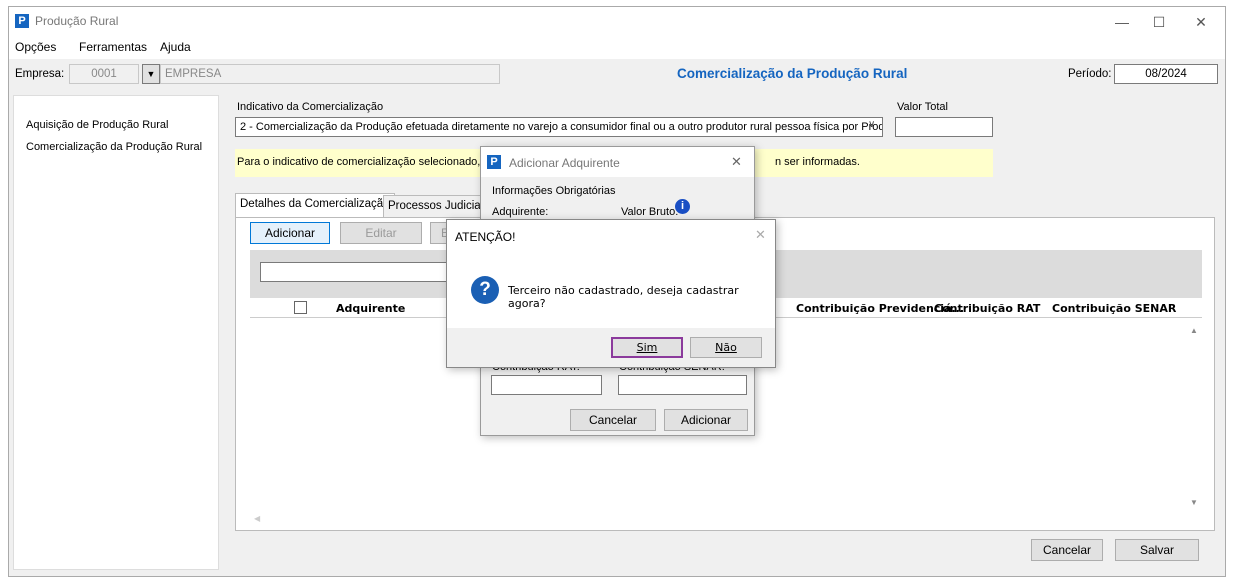  I want to click on add-dialog-section: Informações Obrigatórias, so click(554, 191).